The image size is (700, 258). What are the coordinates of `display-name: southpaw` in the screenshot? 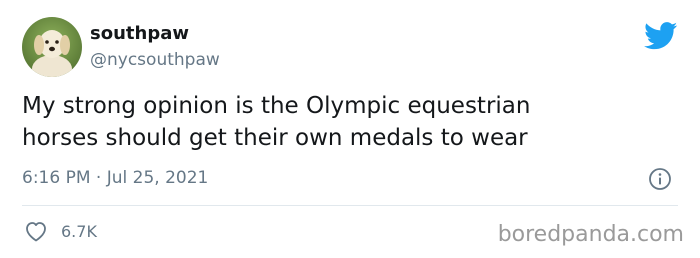 It's located at (155, 34).